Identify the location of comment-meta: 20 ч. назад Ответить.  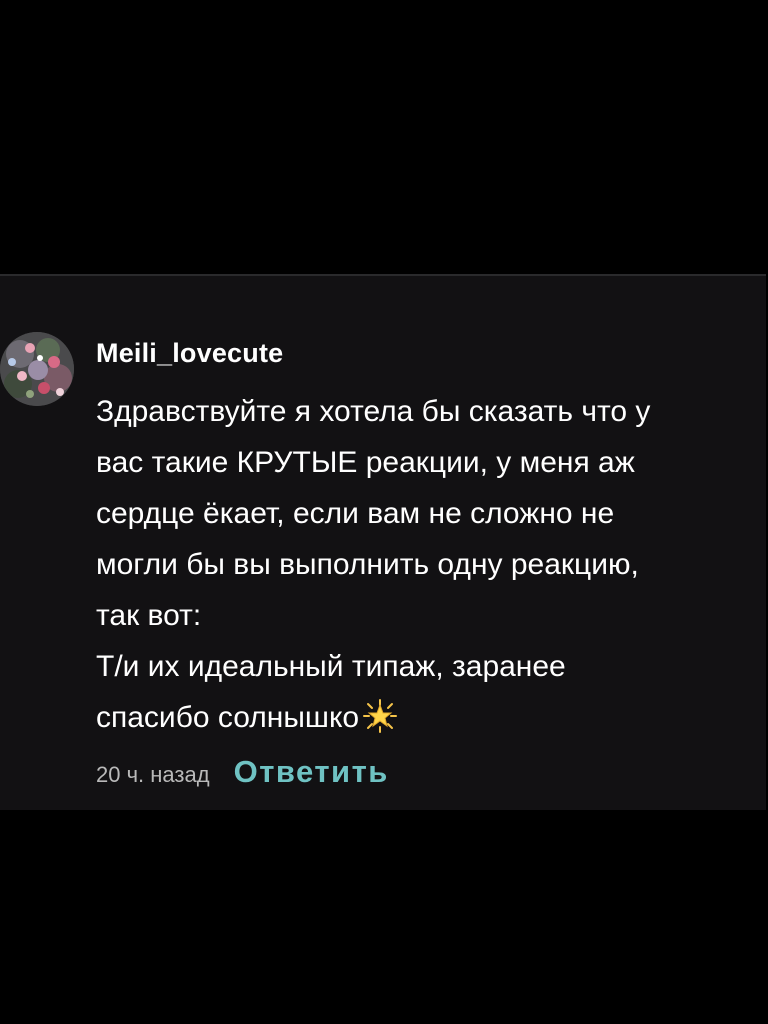
(242, 774).